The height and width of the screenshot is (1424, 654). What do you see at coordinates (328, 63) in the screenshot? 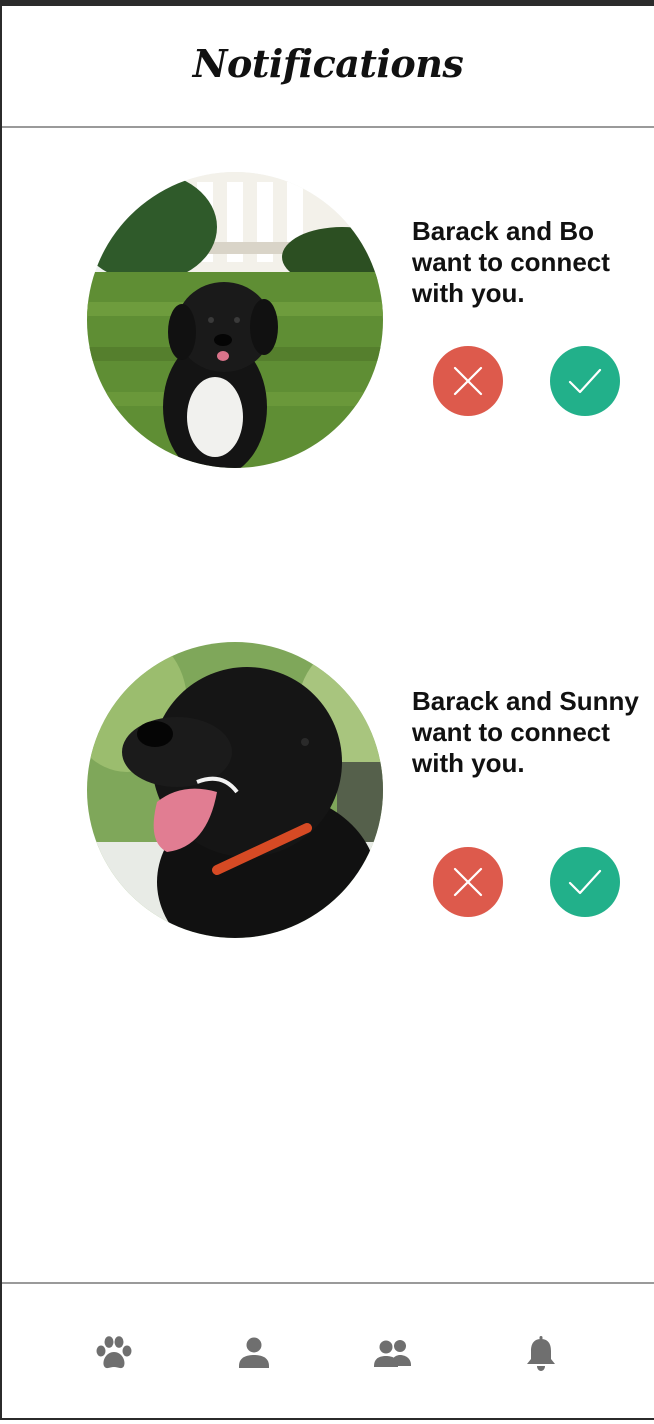
I see `page-title: Notifications` at bounding box center [328, 63].